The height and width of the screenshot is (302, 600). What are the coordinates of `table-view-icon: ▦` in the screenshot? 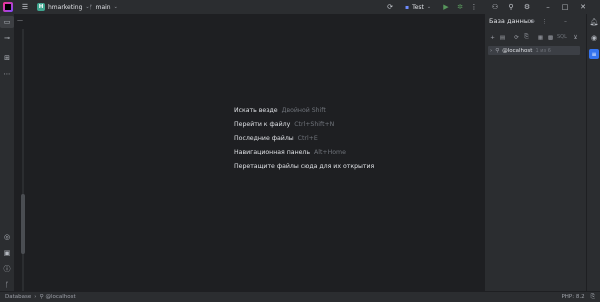 It's located at (540, 37).